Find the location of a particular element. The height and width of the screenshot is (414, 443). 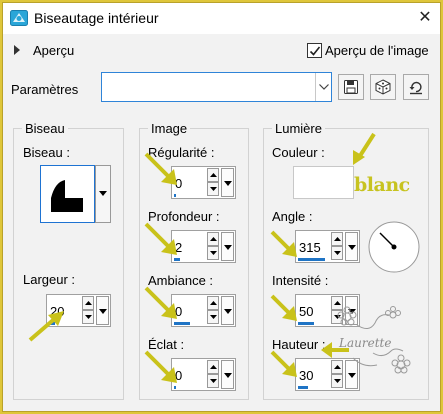

width-label: Largeur : is located at coordinates (49, 279).